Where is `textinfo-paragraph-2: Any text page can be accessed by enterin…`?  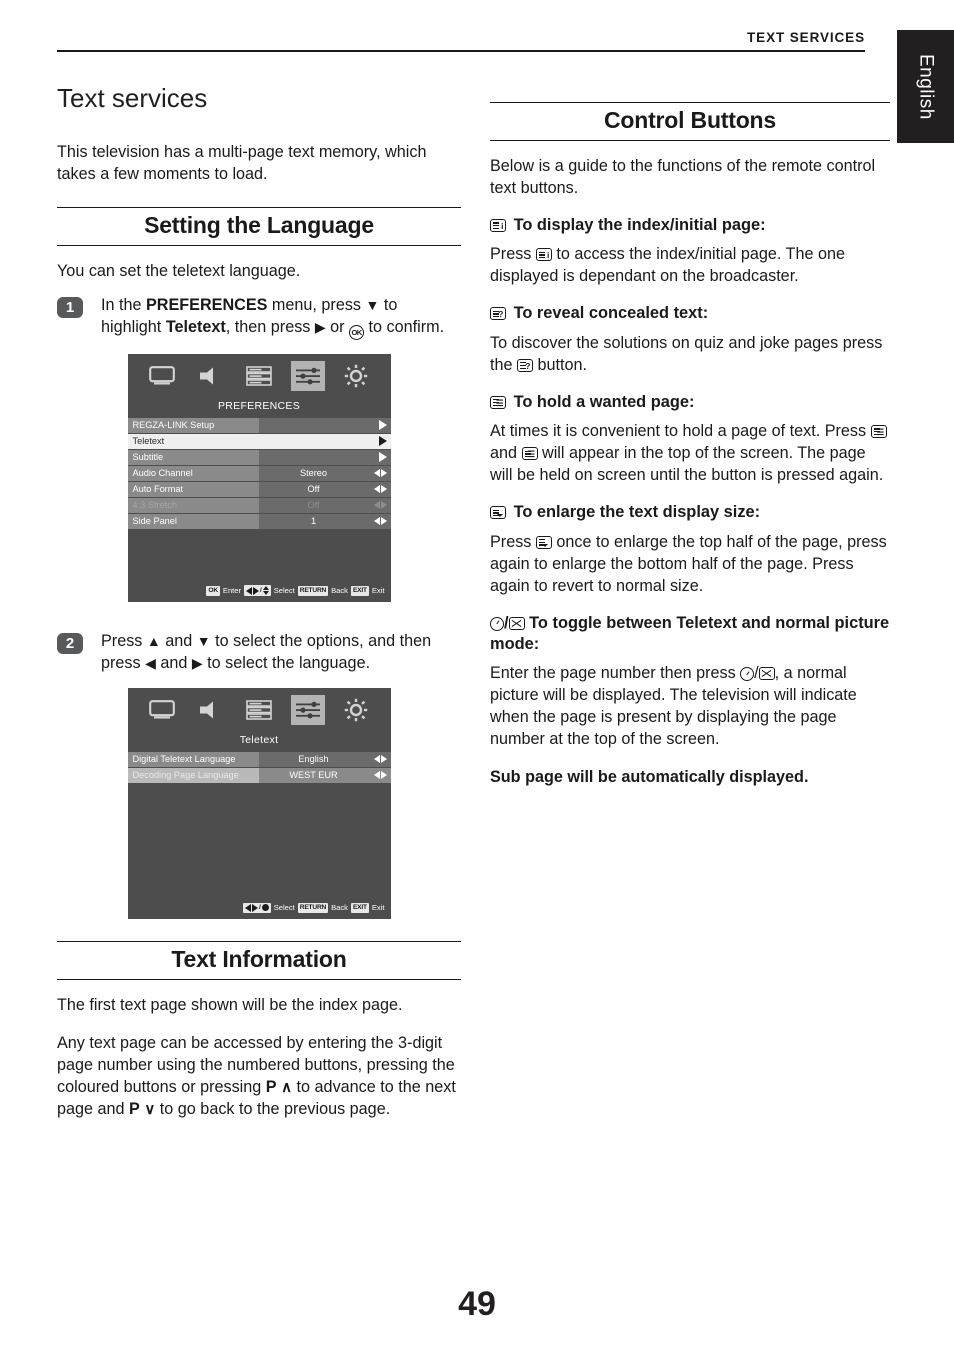 textinfo-paragraph-2: Any text page can be accessed by enterin… is located at coordinates (259, 1076).